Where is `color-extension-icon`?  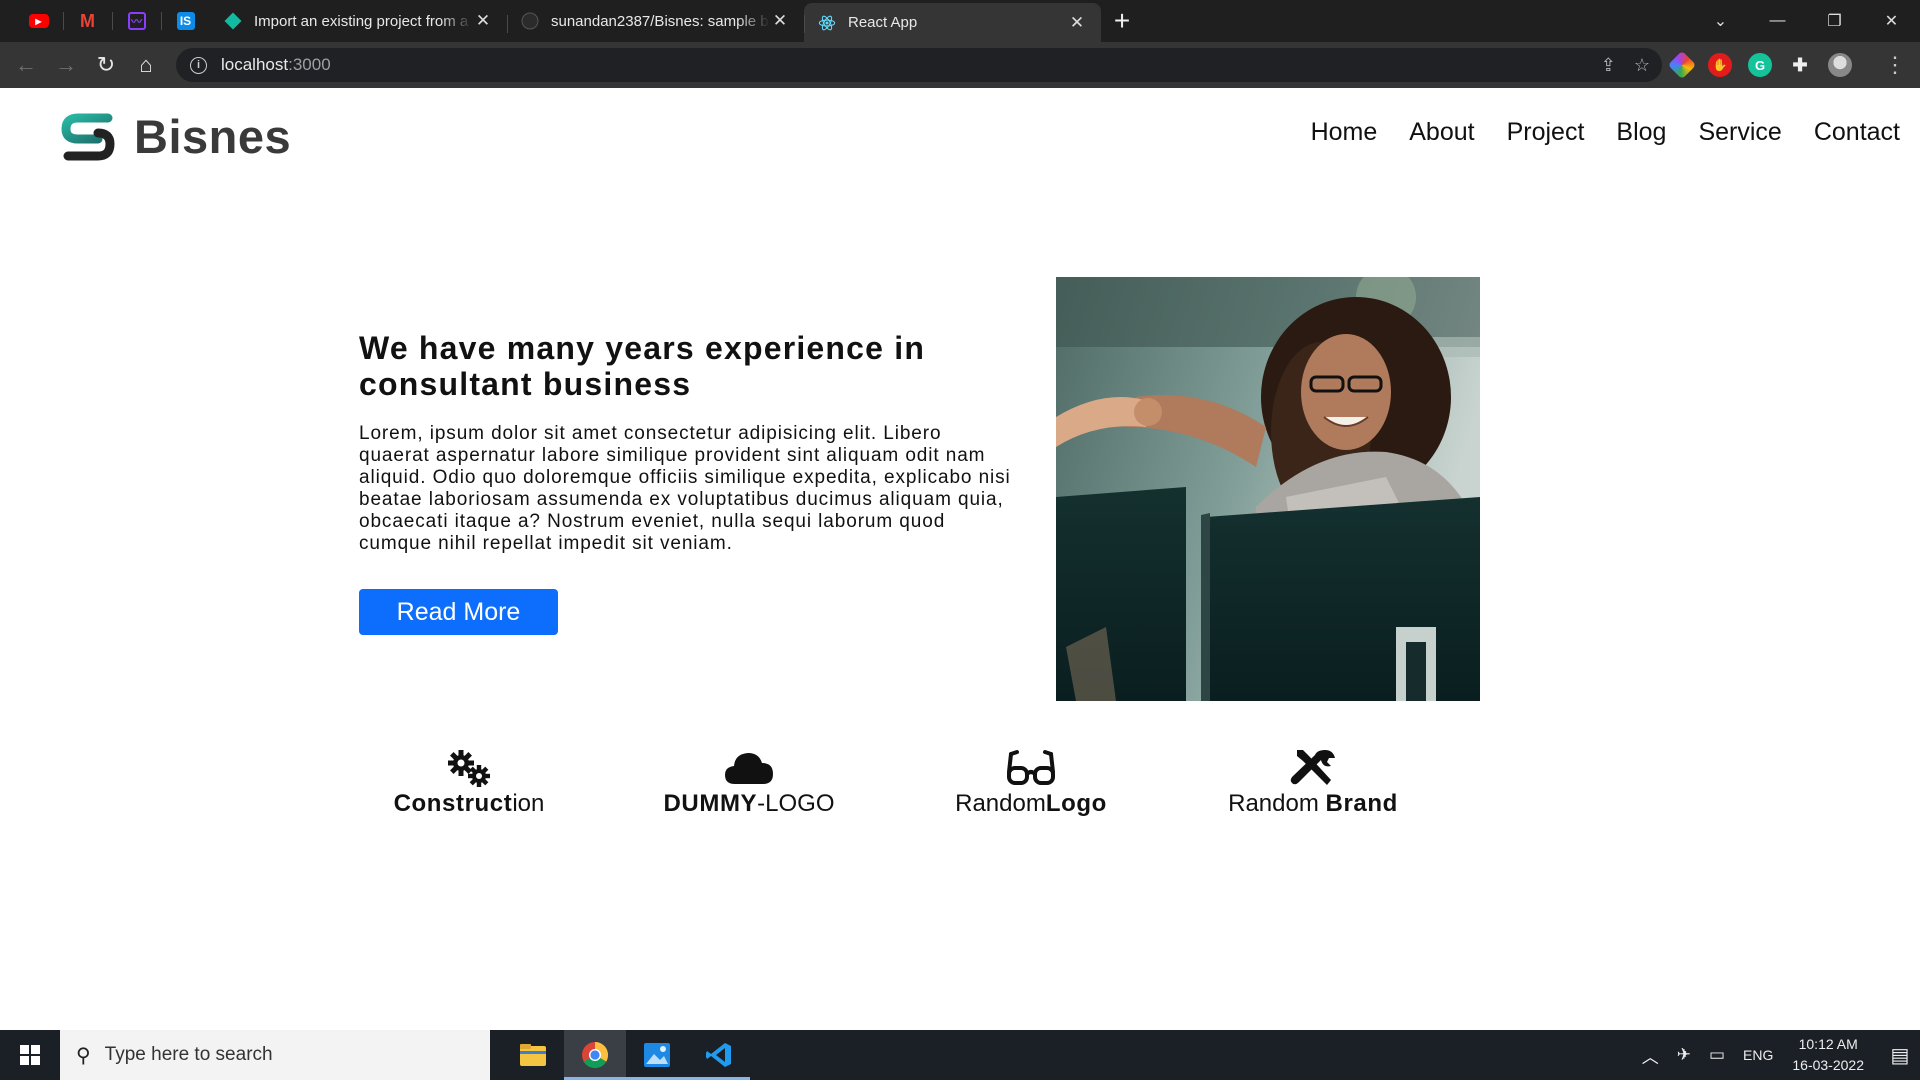 color-extension-icon is located at coordinates (1682, 65).